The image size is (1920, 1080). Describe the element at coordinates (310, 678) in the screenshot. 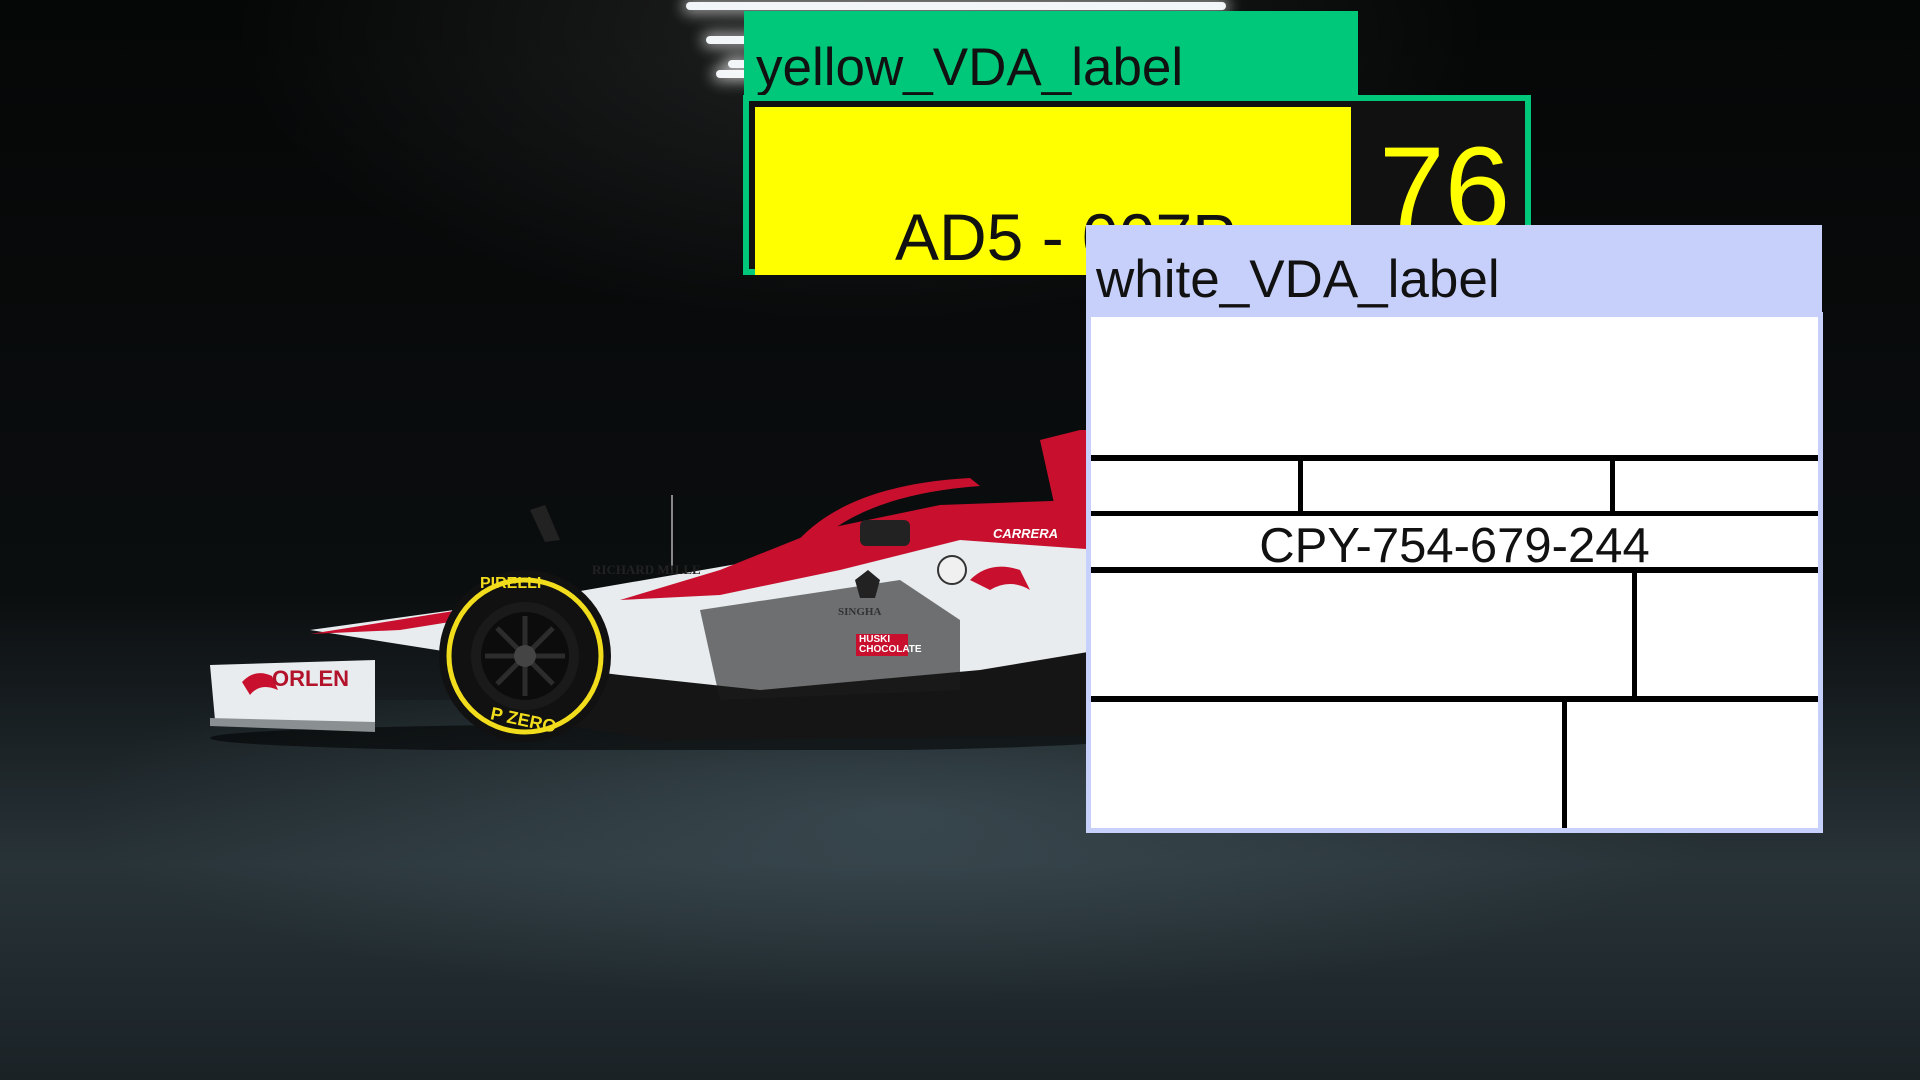

I see `sponsor-orlen-front-wing: ORLEN` at that location.